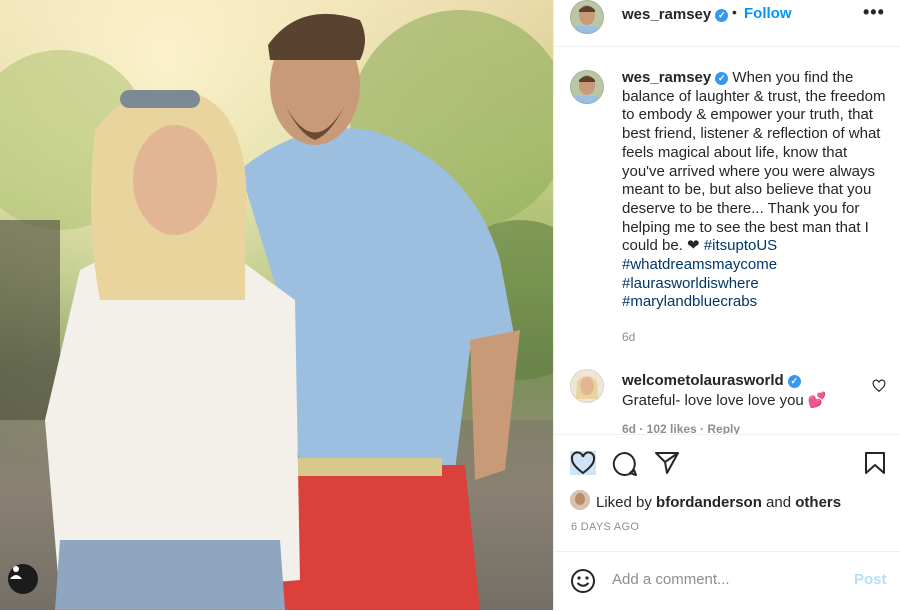 This screenshot has width=900, height=611. I want to click on post-date: 6 DAYS AGO, so click(605, 527).